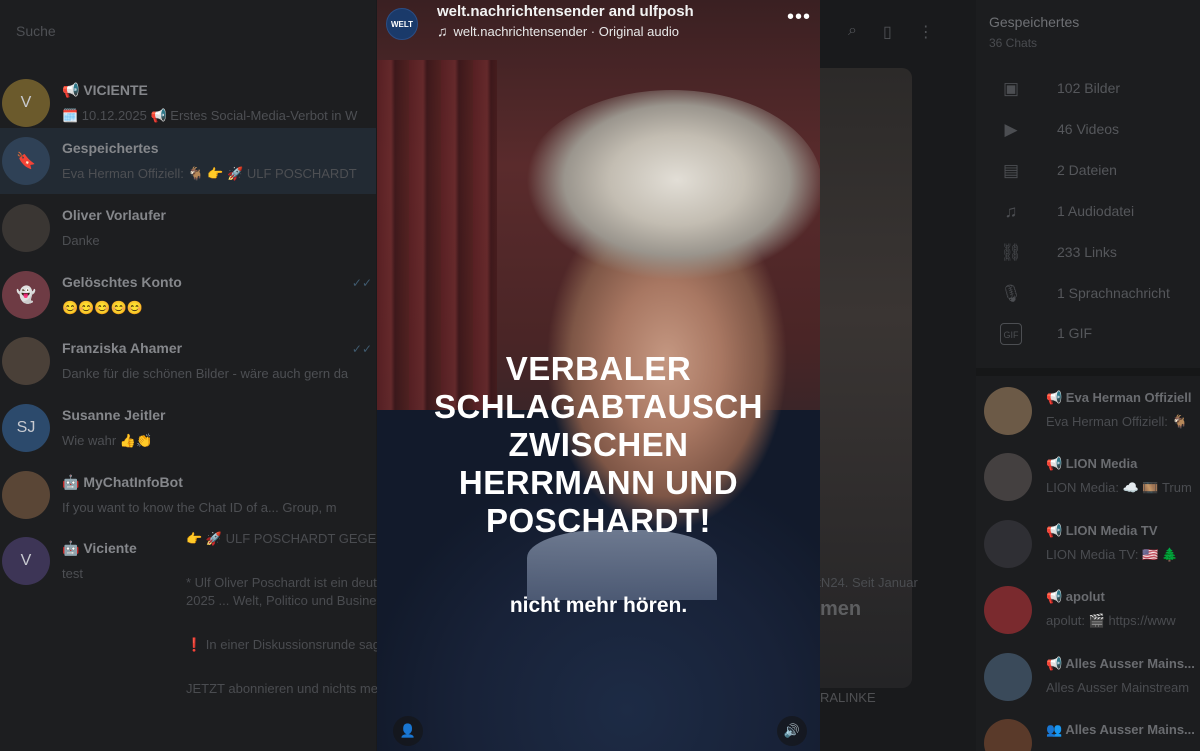 The image size is (1200, 751). I want to click on chat-name: Oliver Vorlaufer, so click(114, 215).